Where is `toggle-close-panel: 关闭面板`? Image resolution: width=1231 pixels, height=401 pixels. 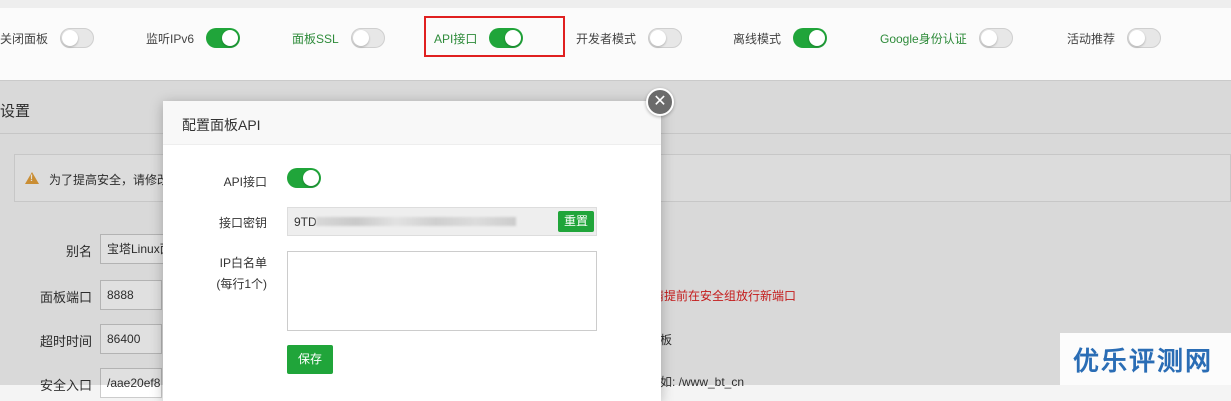 toggle-close-panel: 关闭面板 is located at coordinates (47, 38).